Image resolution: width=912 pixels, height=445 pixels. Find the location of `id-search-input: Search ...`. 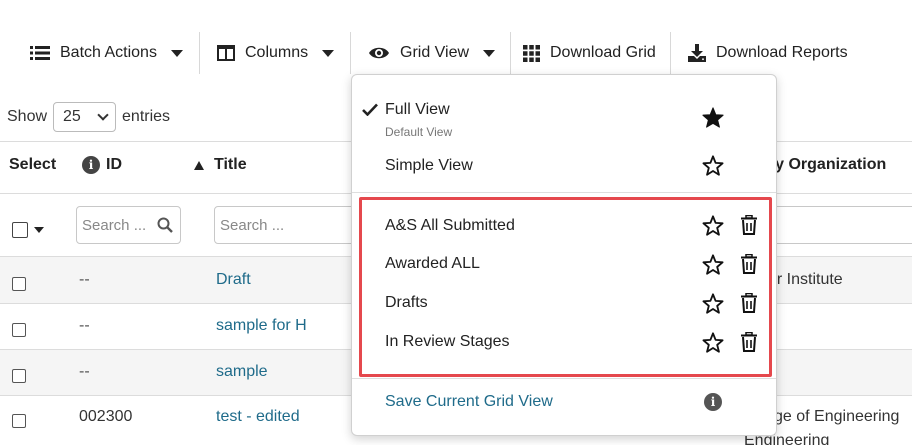

id-search-input: Search ... is located at coordinates (128, 225).